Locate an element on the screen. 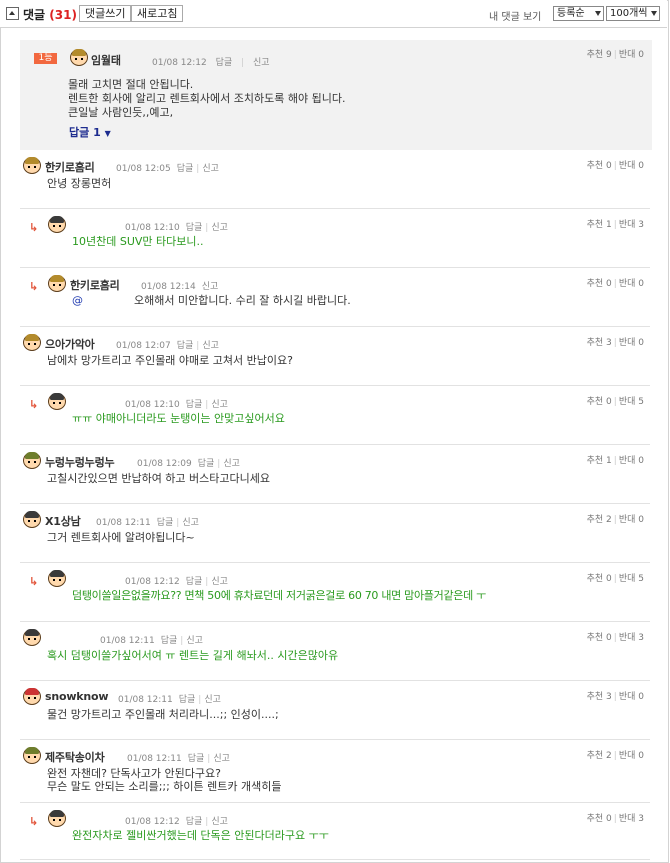 The image size is (670, 863). write-comment-button: 댓글쓰기 is located at coordinates (105, 13).